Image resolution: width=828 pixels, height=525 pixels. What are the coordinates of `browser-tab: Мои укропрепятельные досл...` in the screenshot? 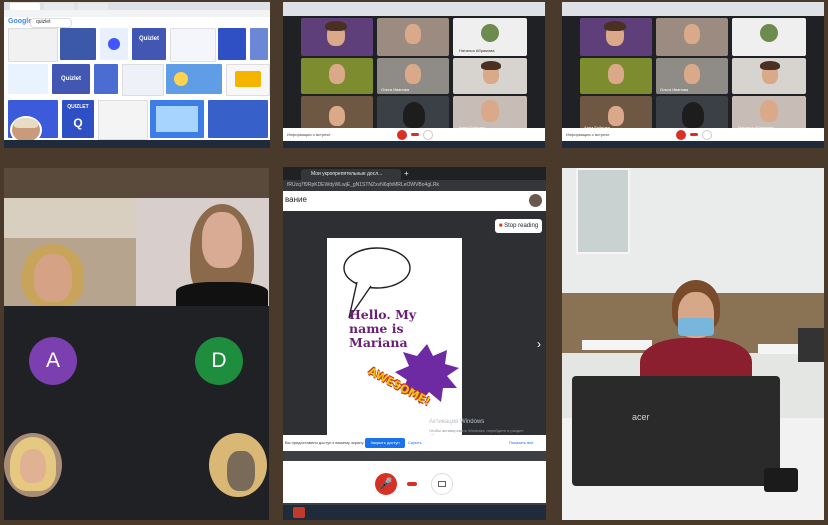 It's located at (351, 174).